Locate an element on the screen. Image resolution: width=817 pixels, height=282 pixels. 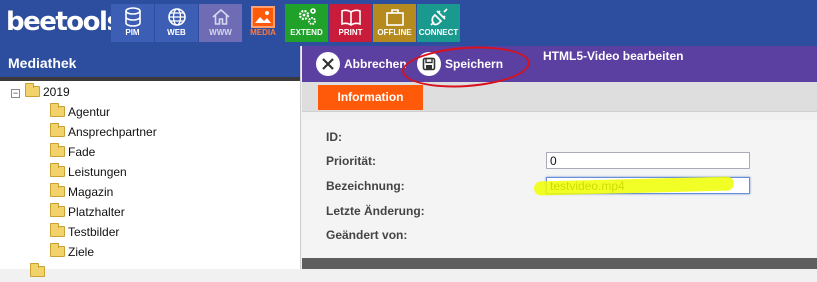
module-label: PIM is located at coordinates (132, 32).